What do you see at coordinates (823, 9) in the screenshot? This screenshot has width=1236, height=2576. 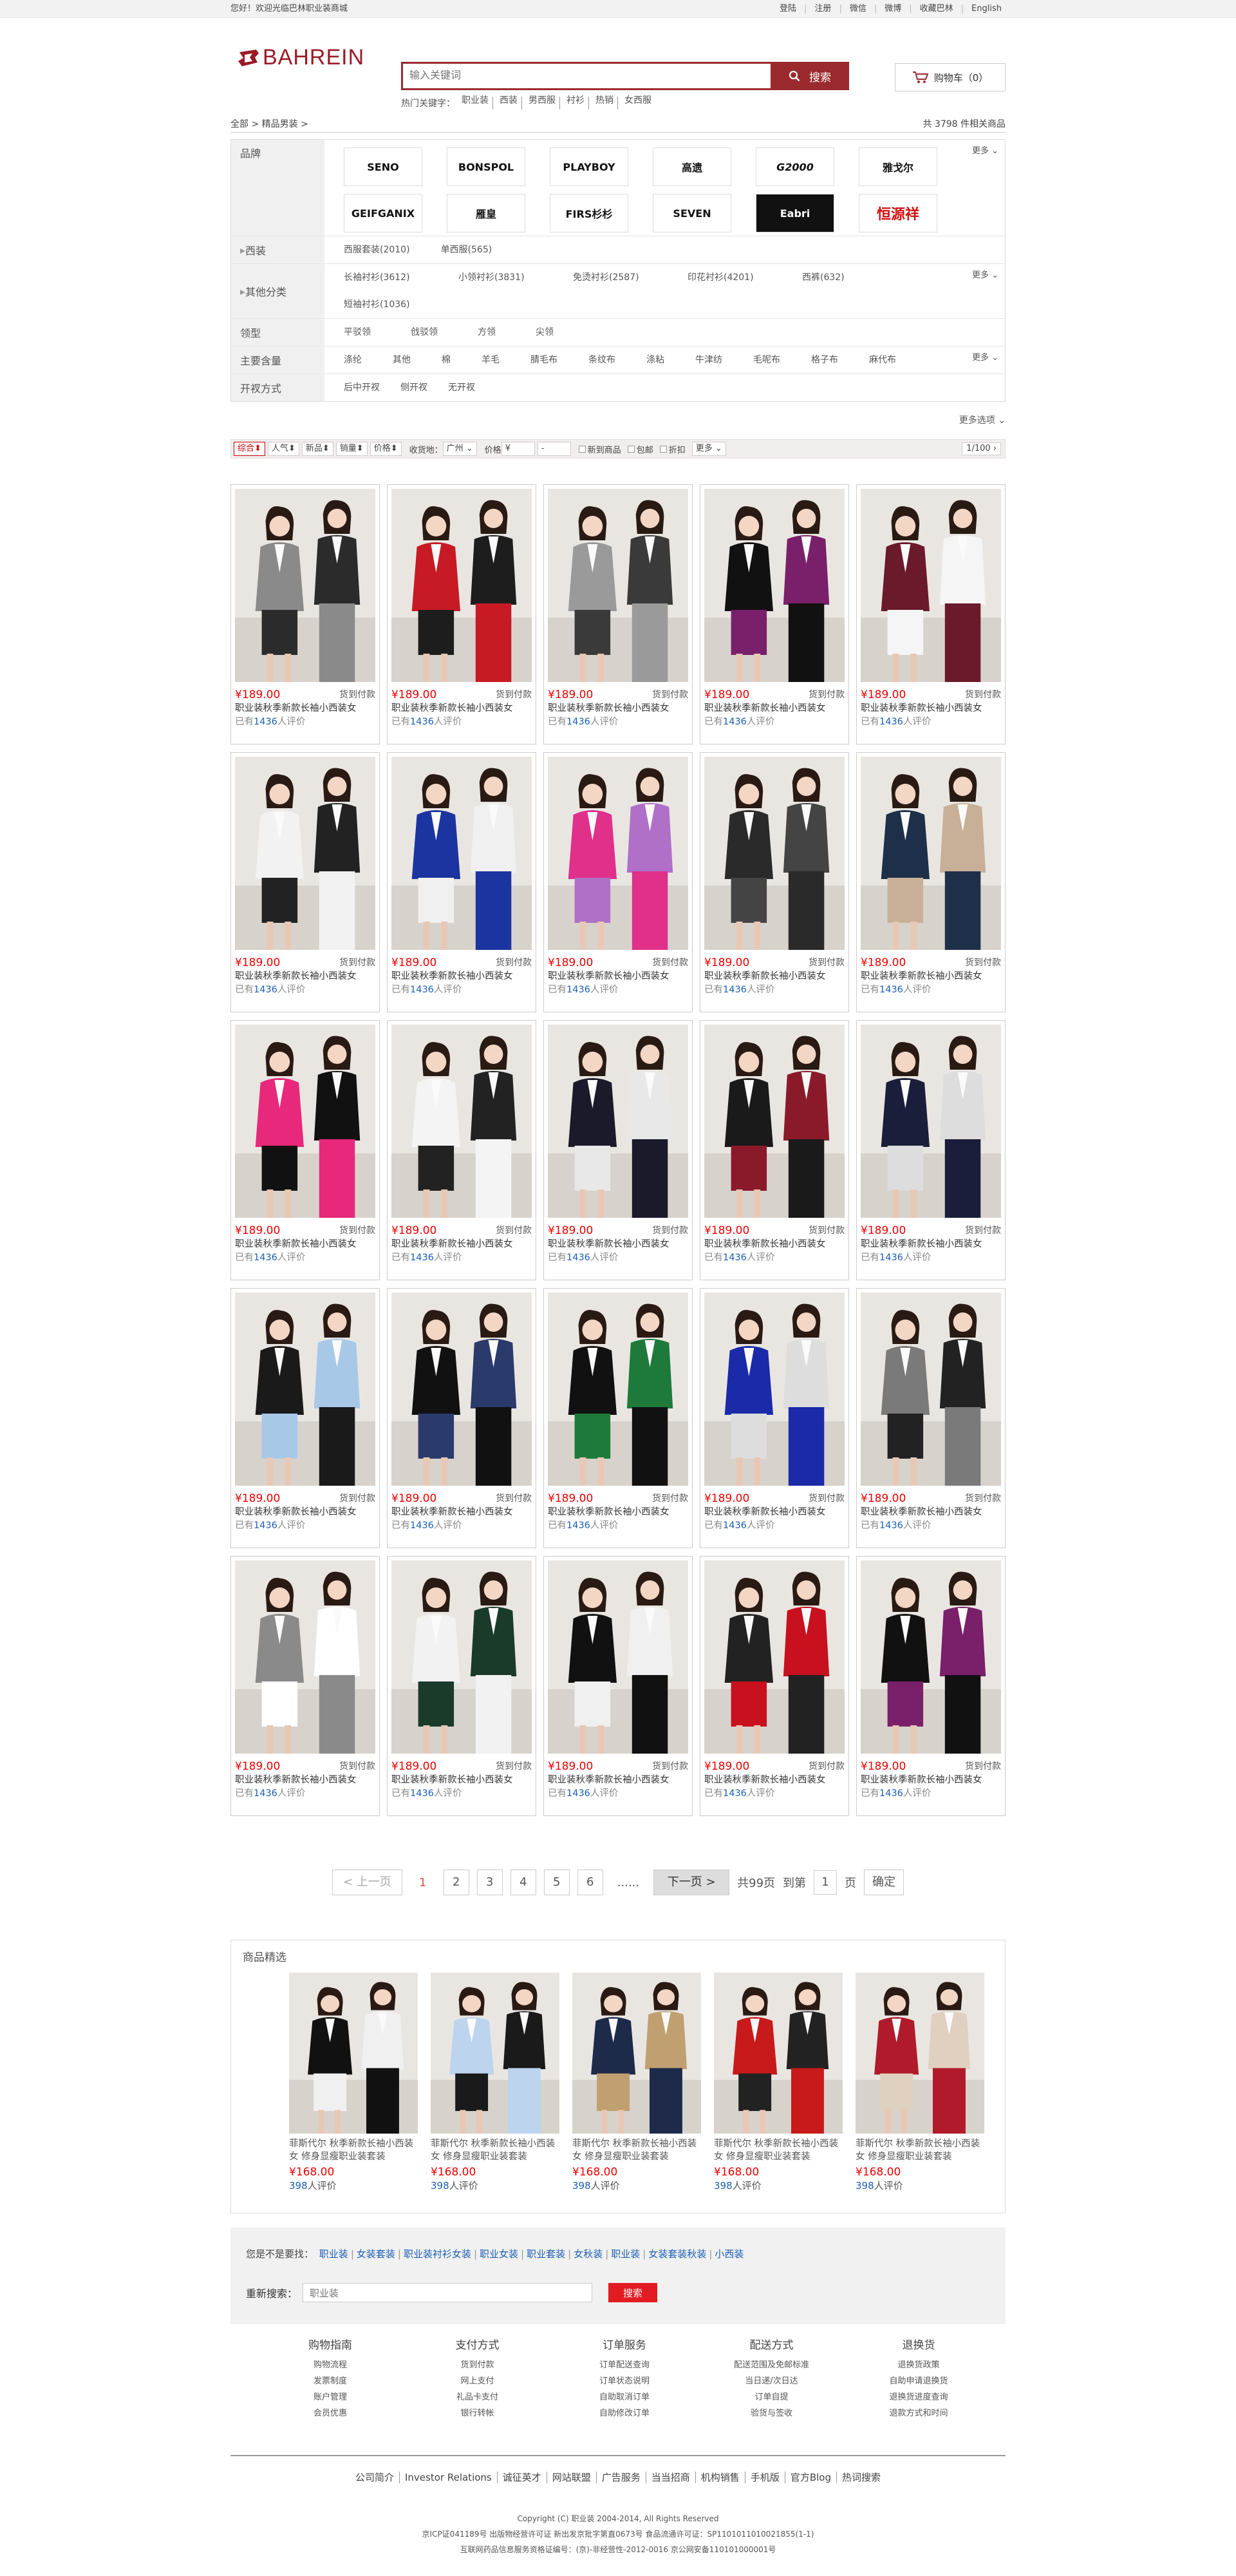 I see `register-link: 注册` at bounding box center [823, 9].